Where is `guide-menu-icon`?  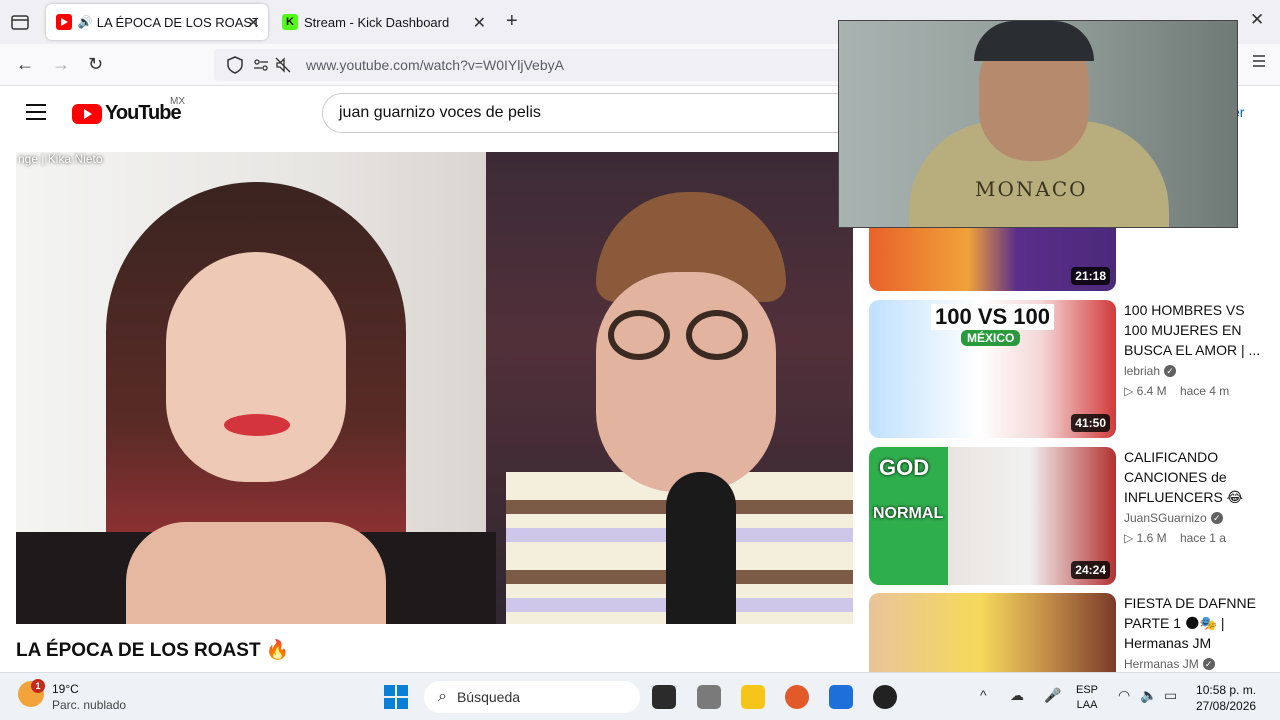 guide-menu-icon is located at coordinates (36, 112).